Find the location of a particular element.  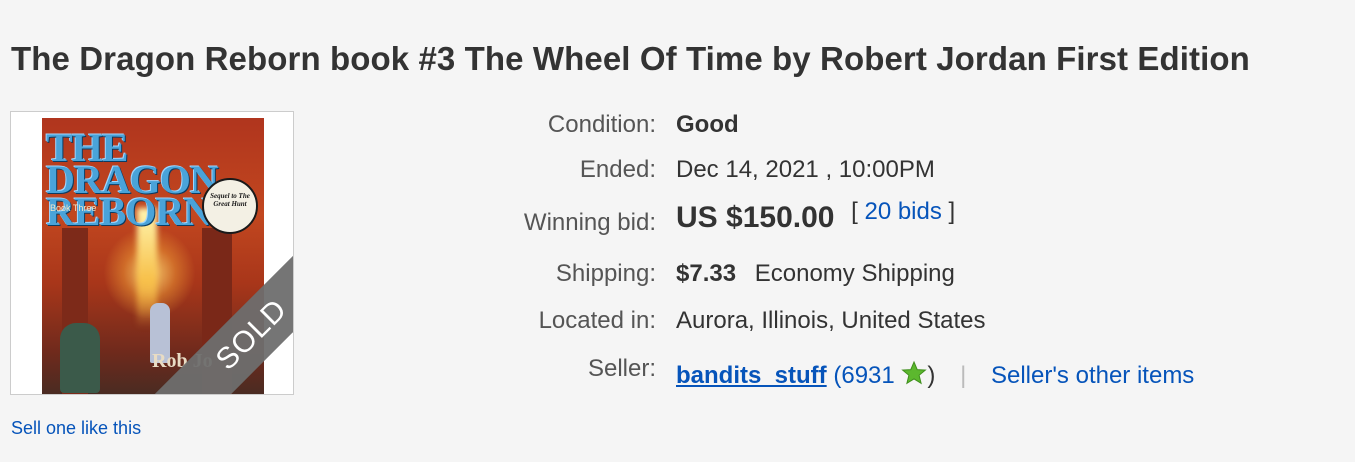

green-star-icon is located at coordinates (914, 373).